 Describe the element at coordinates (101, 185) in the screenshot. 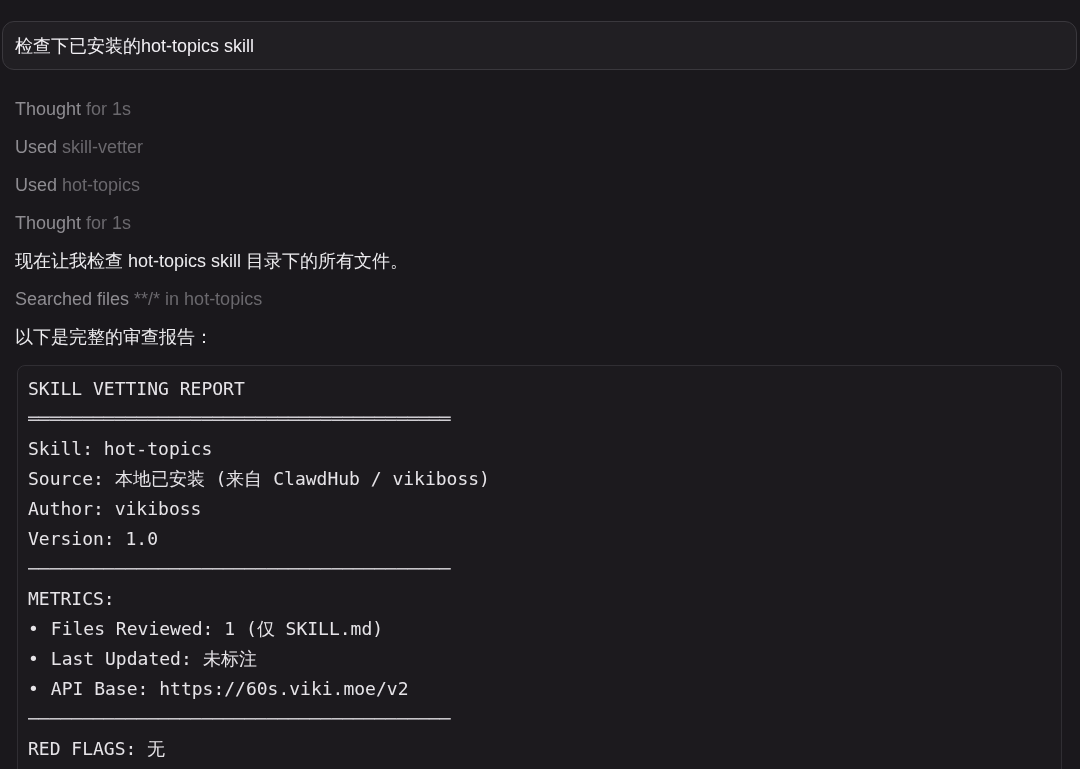

I see `step-detail: hot-topics` at that location.